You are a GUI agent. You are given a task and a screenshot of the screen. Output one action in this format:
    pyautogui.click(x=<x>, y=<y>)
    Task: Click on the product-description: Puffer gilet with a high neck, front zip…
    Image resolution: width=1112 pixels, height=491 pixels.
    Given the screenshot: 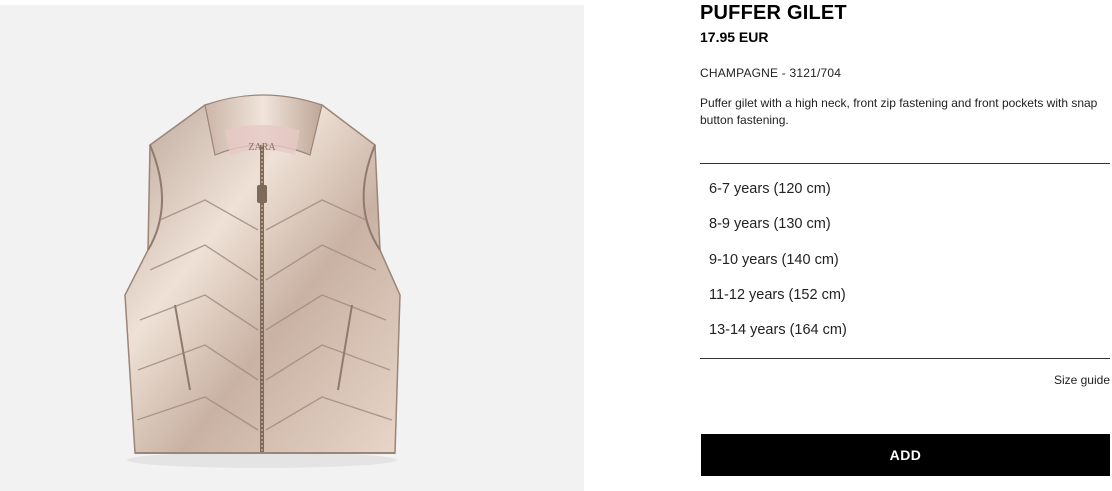 What is the action you would take?
    pyautogui.click(x=899, y=111)
    